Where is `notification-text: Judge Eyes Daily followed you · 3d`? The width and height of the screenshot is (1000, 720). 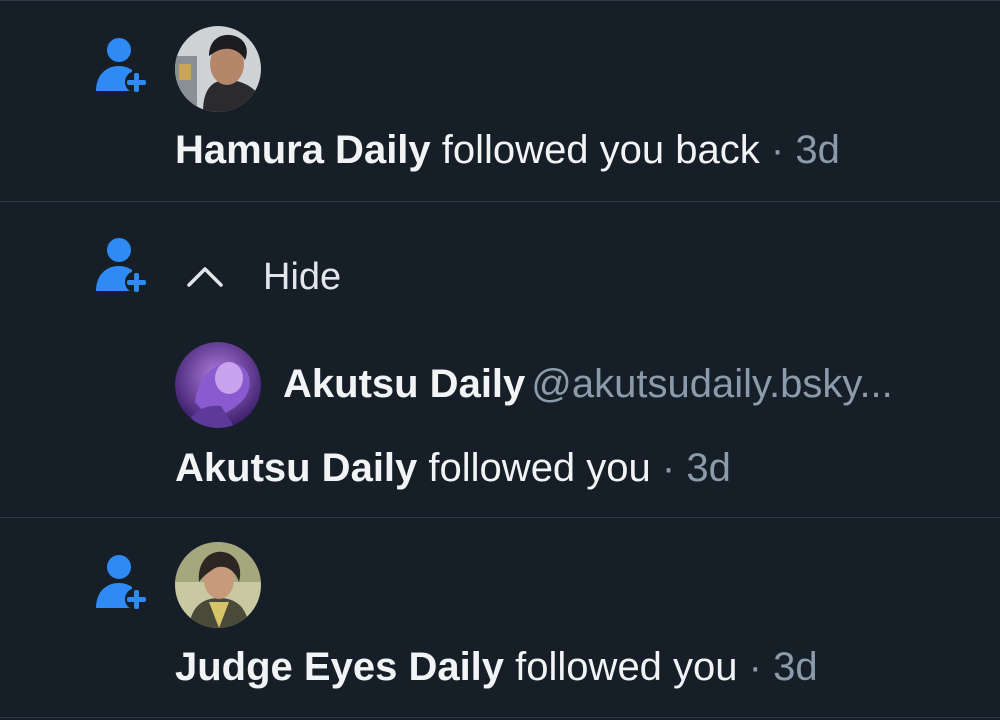
notification-text: Judge Eyes Daily followed you · 3d is located at coordinates (496, 667).